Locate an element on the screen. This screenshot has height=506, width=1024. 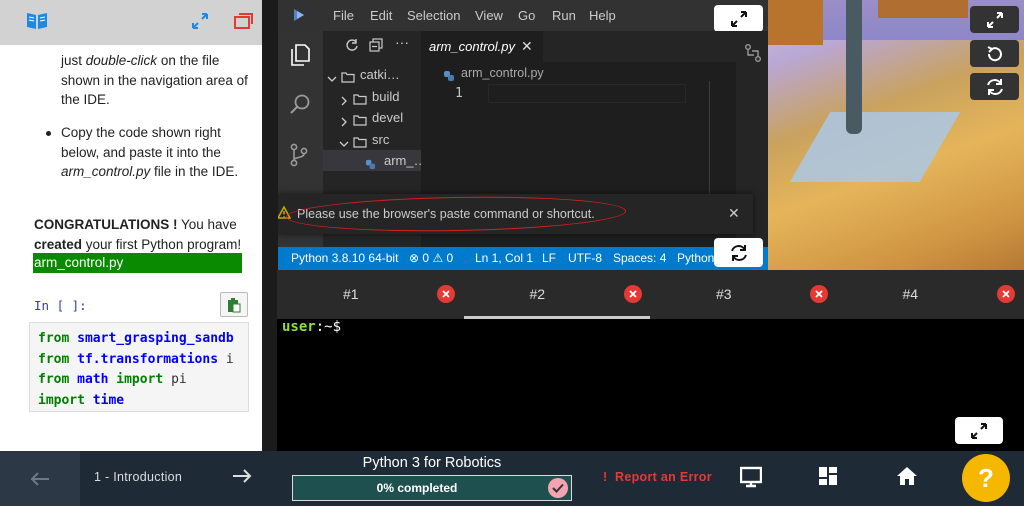
copy-button is located at coordinates (234, 304).